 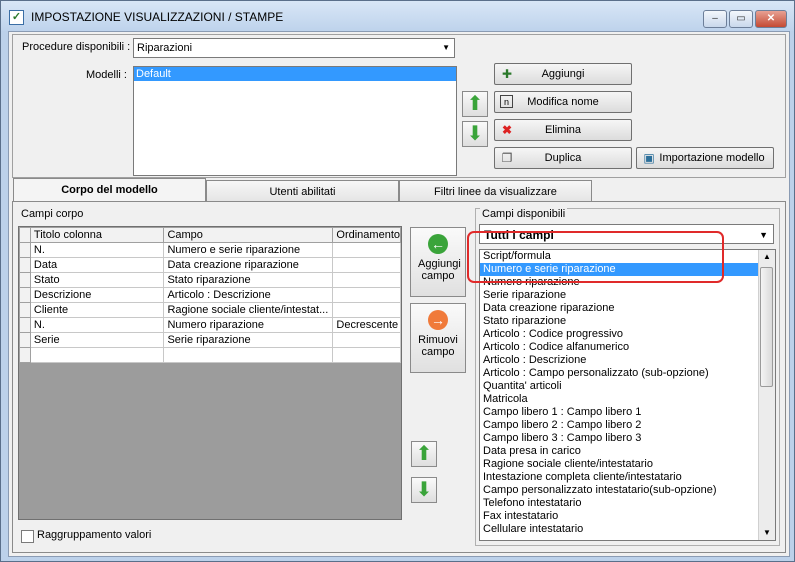 What do you see at coordinates (109, 190) in the screenshot?
I see `tab-corpo-del-modello: Corpo del modello` at bounding box center [109, 190].